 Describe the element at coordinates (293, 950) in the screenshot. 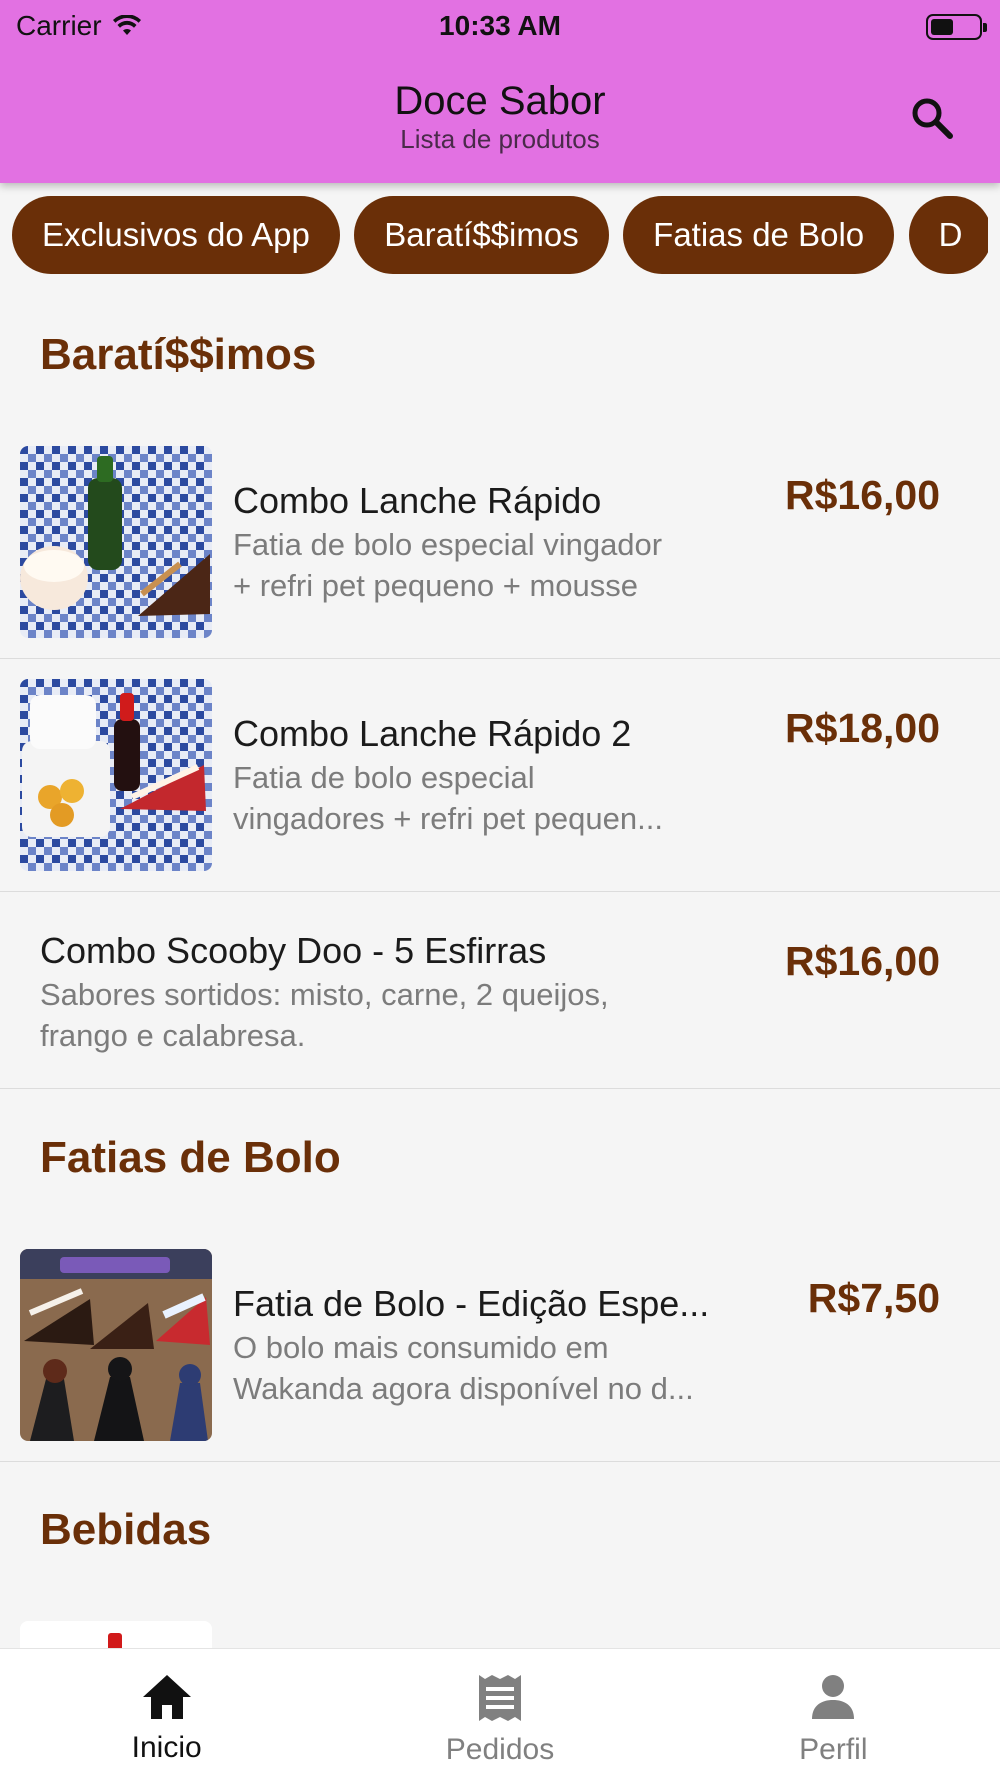

I see `product-name: Combo Scooby Doo - 5 Esfirras` at that location.